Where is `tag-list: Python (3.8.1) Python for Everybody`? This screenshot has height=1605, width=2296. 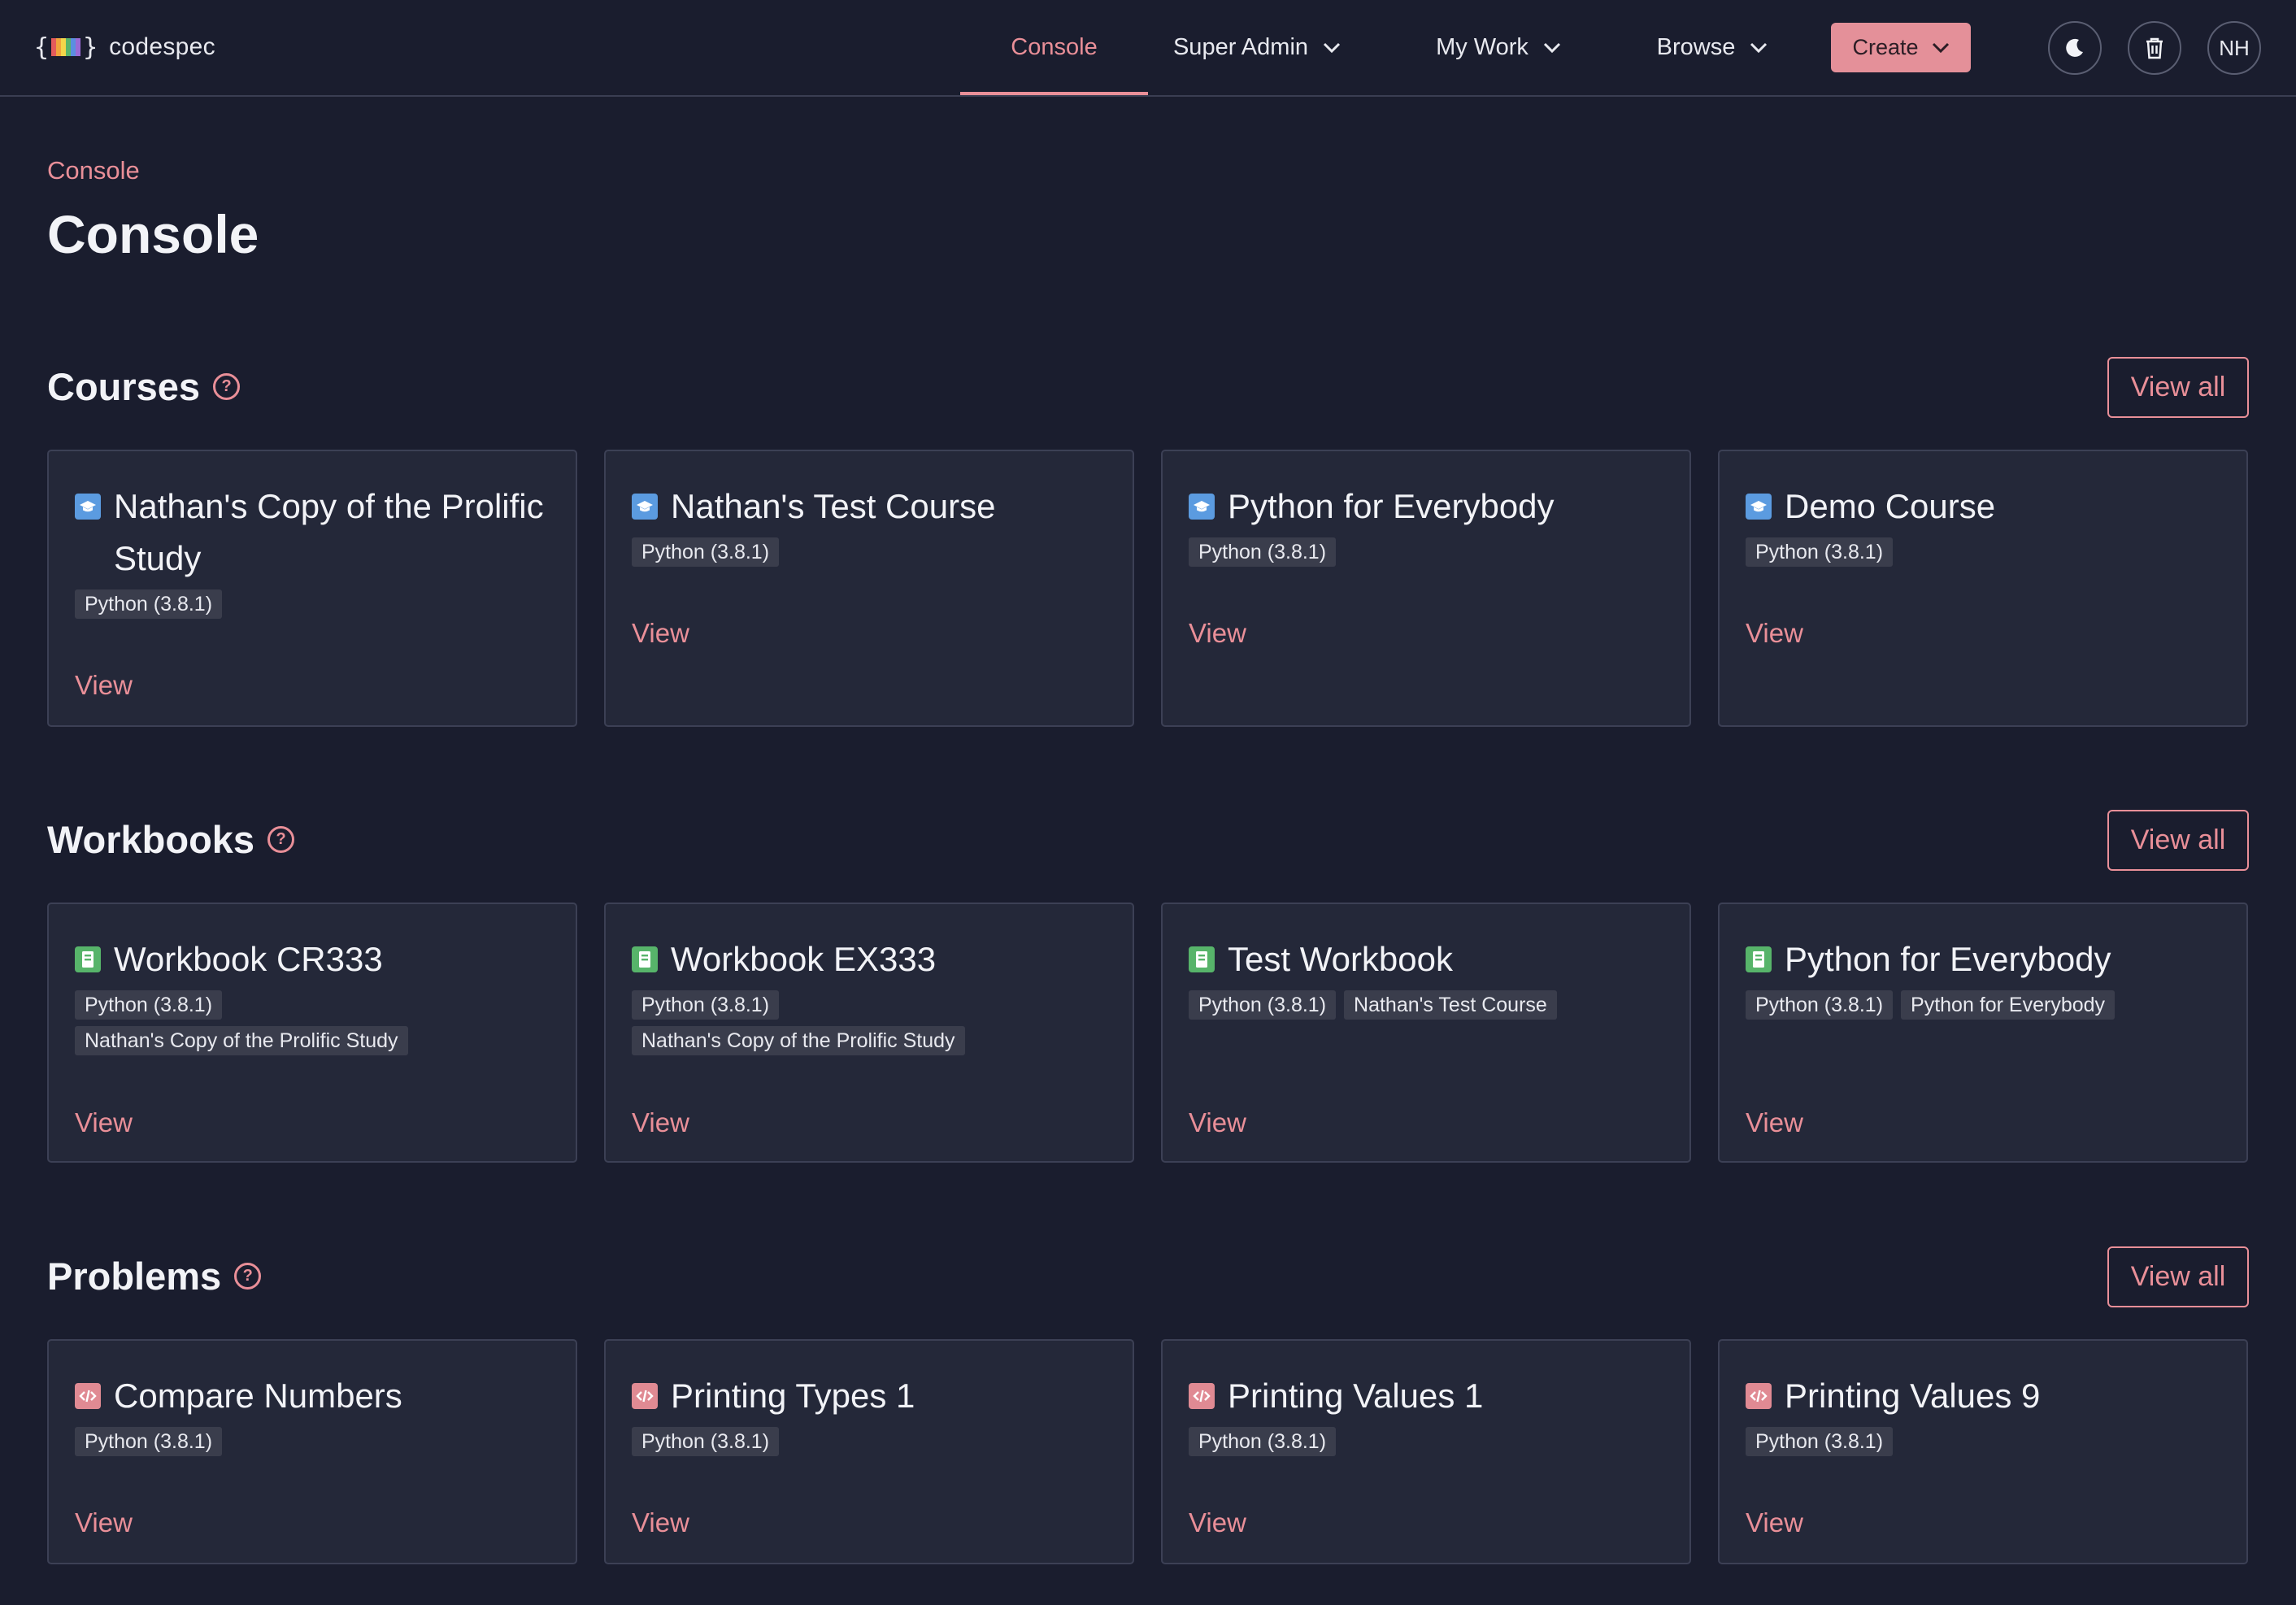 tag-list: Python (3.8.1) Python for Everybody is located at coordinates (1988, 1005).